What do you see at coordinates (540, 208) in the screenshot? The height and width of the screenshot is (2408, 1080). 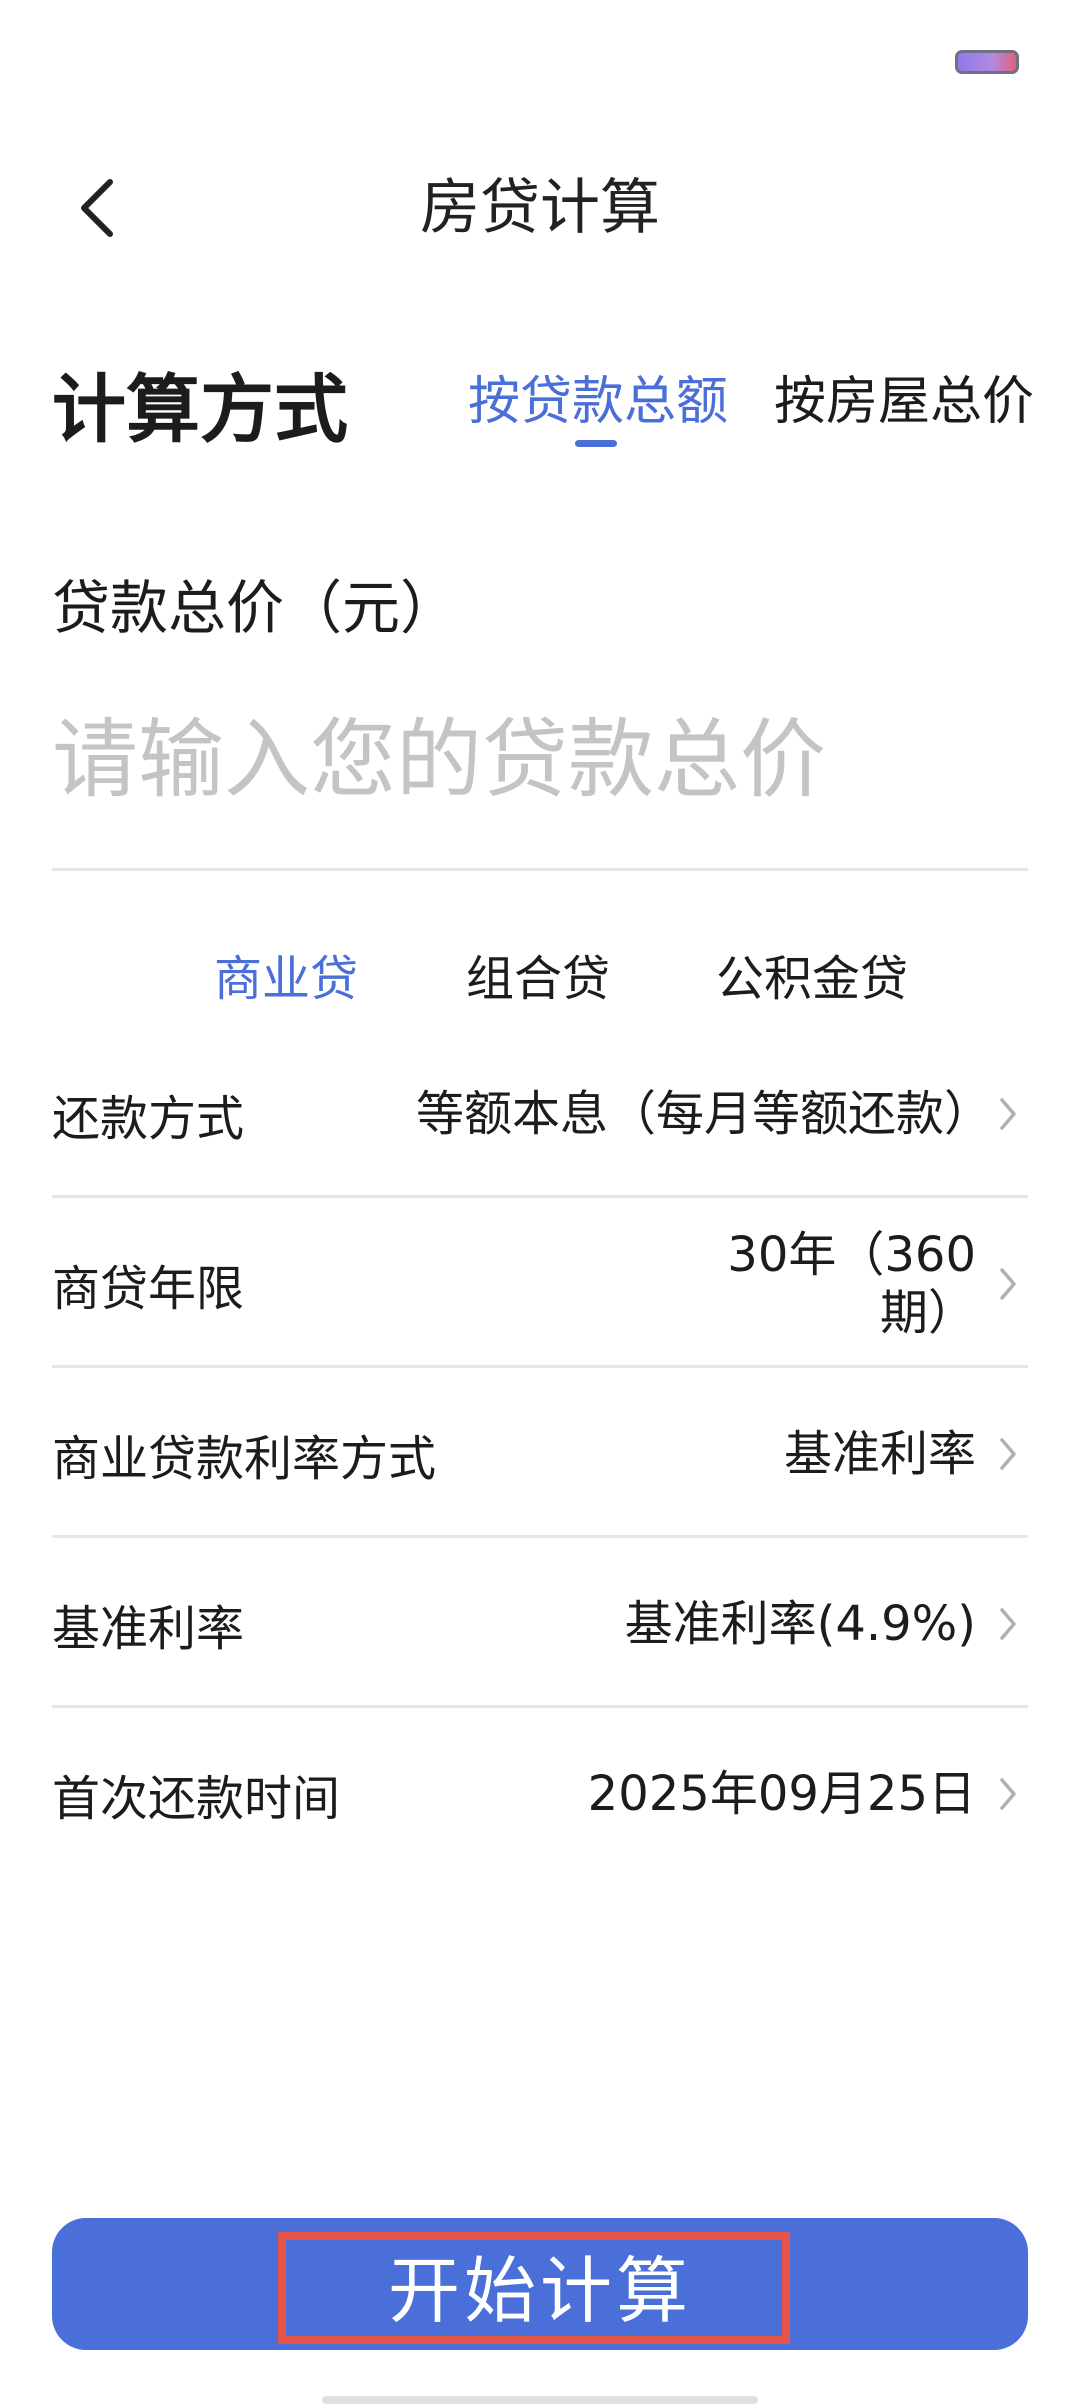 I see `page-title: 房贷计算` at bounding box center [540, 208].